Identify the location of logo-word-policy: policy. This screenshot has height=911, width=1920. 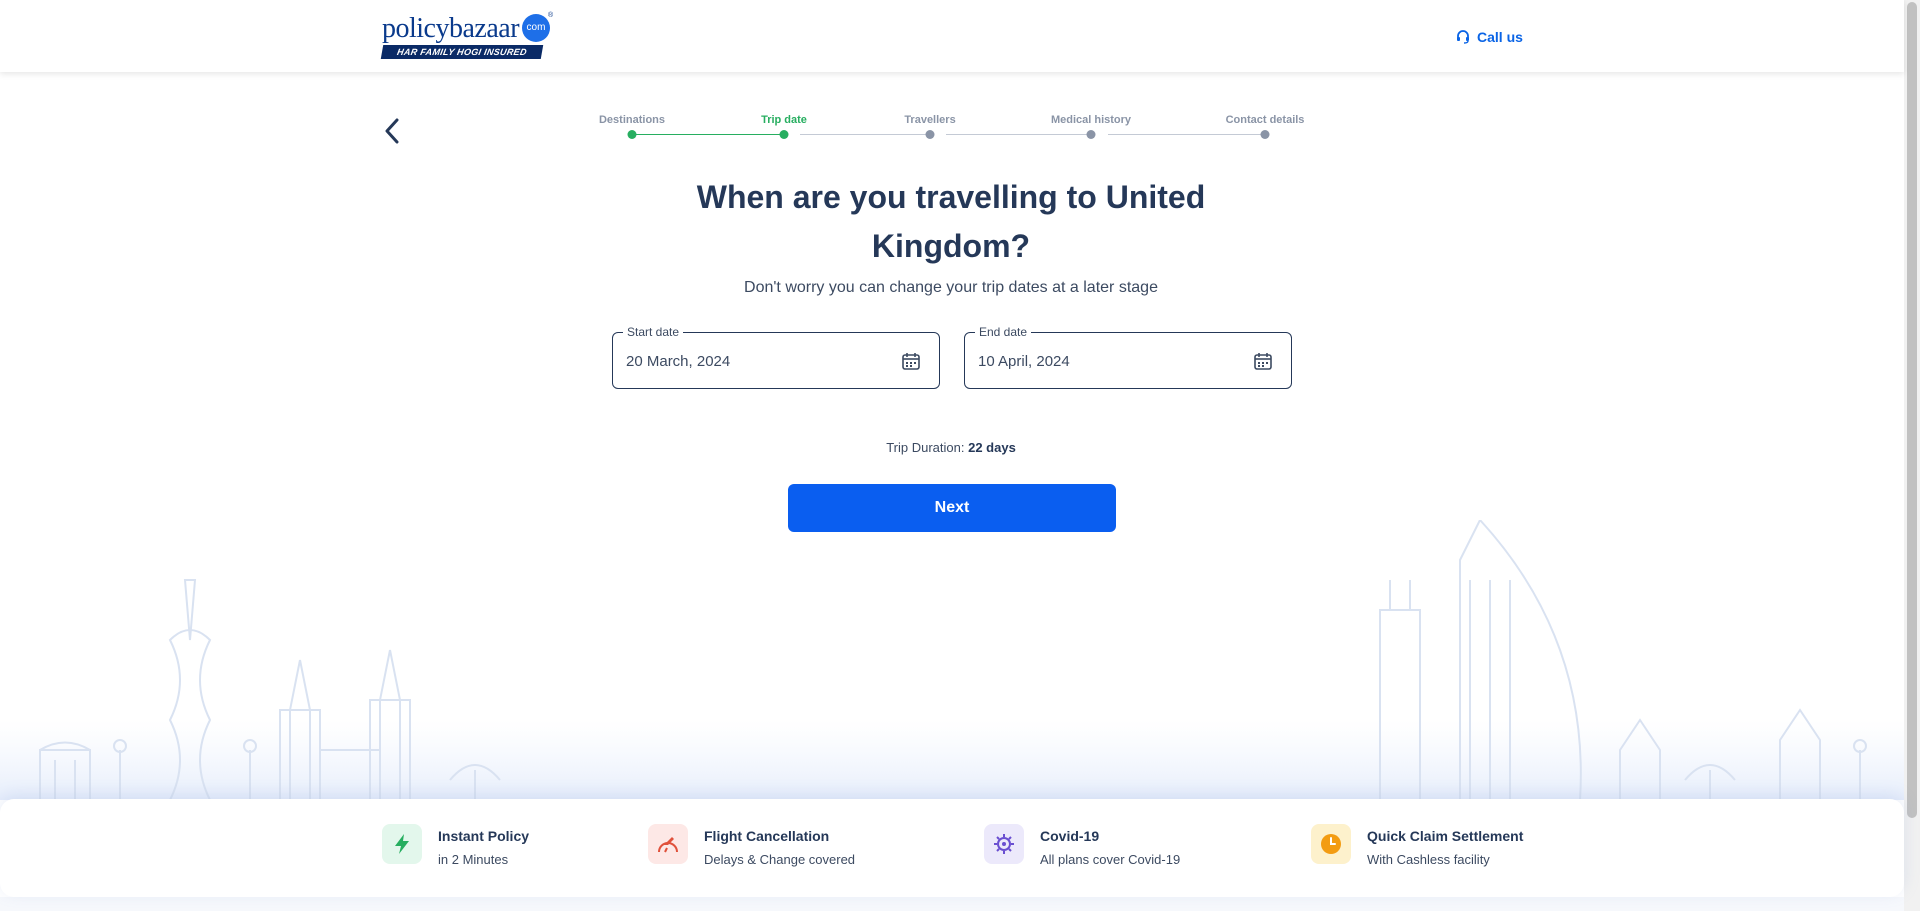
(416, 28).